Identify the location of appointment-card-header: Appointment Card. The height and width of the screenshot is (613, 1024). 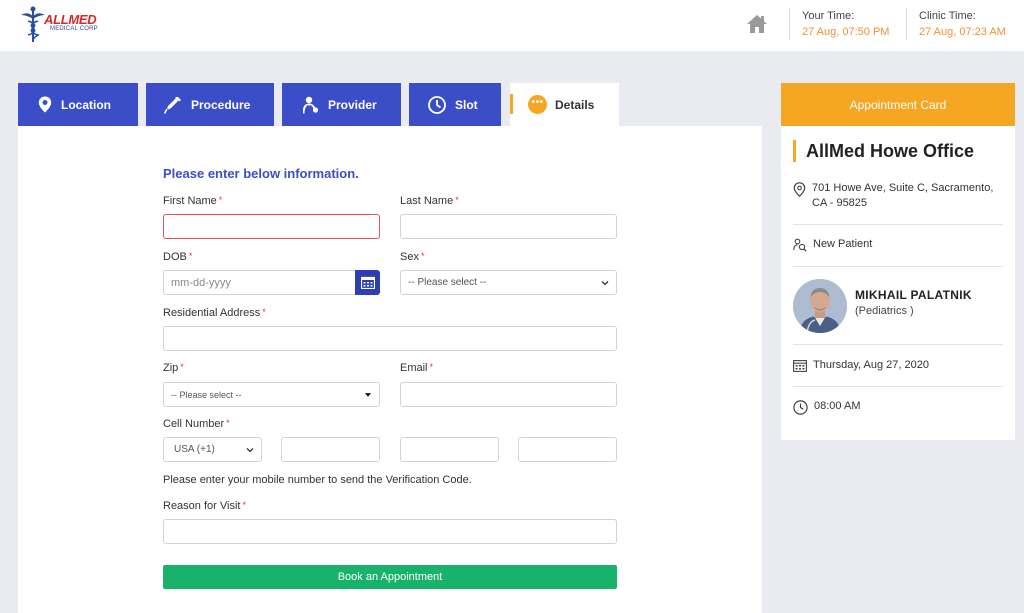
(898, 104).